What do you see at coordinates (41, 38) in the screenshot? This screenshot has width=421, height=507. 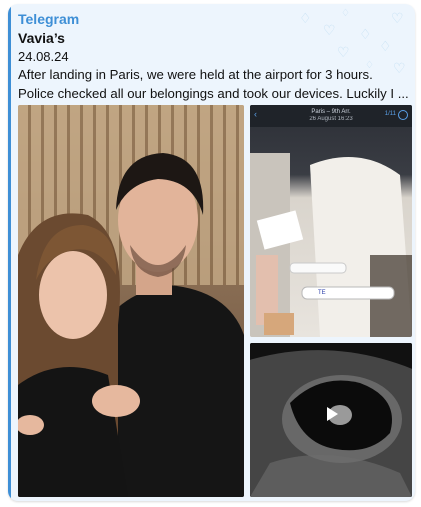 I see `author-name: Vavia’s` at bounding box center [41, 38].